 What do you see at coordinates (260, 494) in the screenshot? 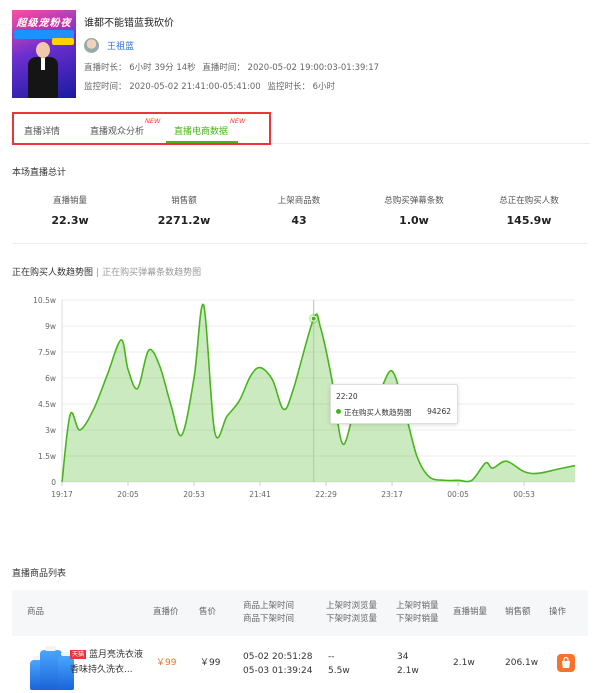
I see `x-tick-label: 21:41` at bounding box center [260, 494].